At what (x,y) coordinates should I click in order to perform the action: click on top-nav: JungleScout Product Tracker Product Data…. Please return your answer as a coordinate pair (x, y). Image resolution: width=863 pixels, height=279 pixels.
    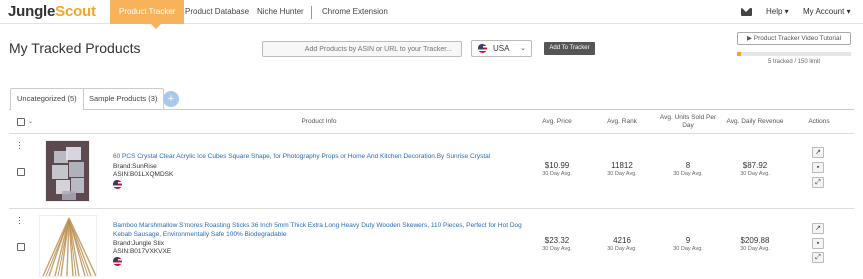
    Looking at the image, I should click on (431, 12).